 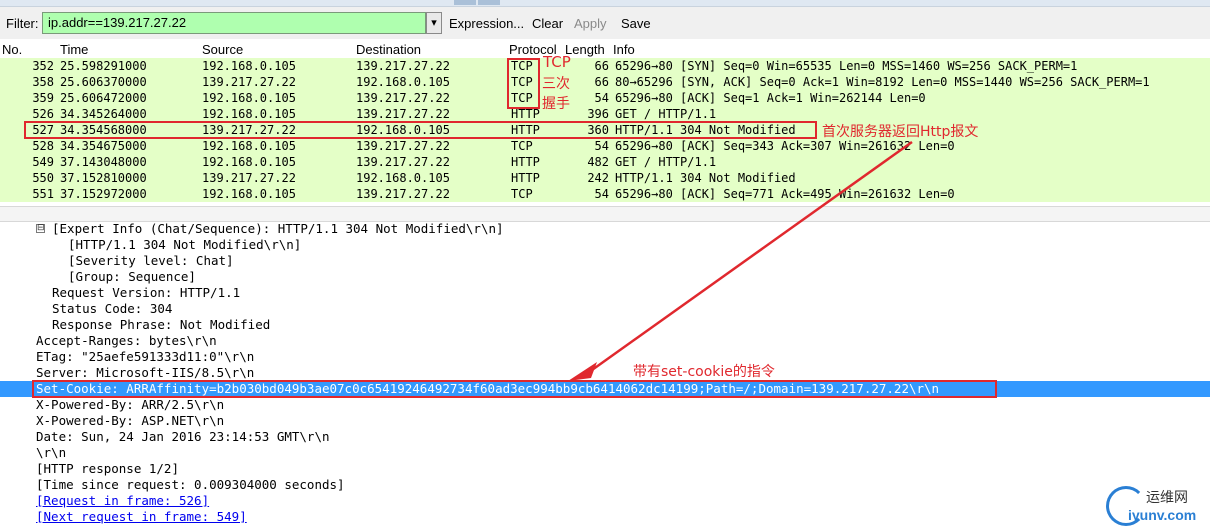 What do you see at coordinates (1167, 498) in the screenshot?
I see `watermark-cn-text: 运维网` at bounding box center [1167, 498].